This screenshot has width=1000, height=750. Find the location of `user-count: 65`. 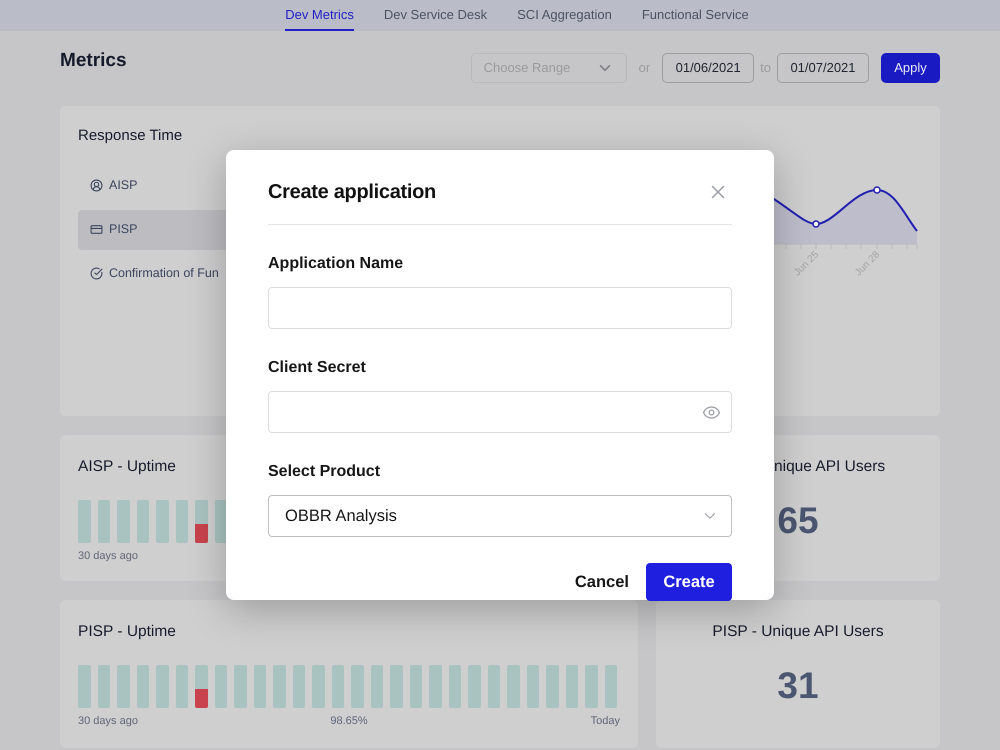

user-count: 65 is located at coordinates (798, 521).